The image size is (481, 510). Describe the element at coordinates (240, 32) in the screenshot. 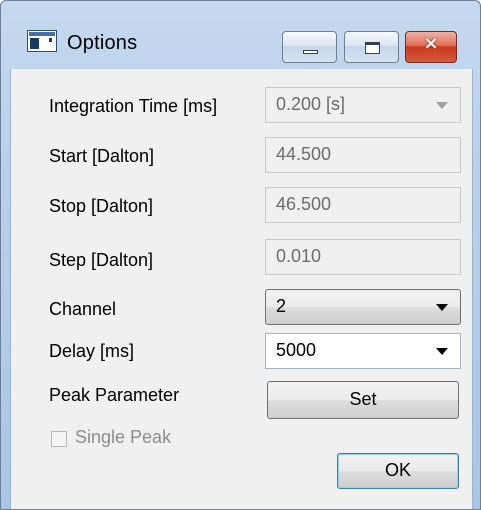

I see `title-bar: Options ×` at that location.